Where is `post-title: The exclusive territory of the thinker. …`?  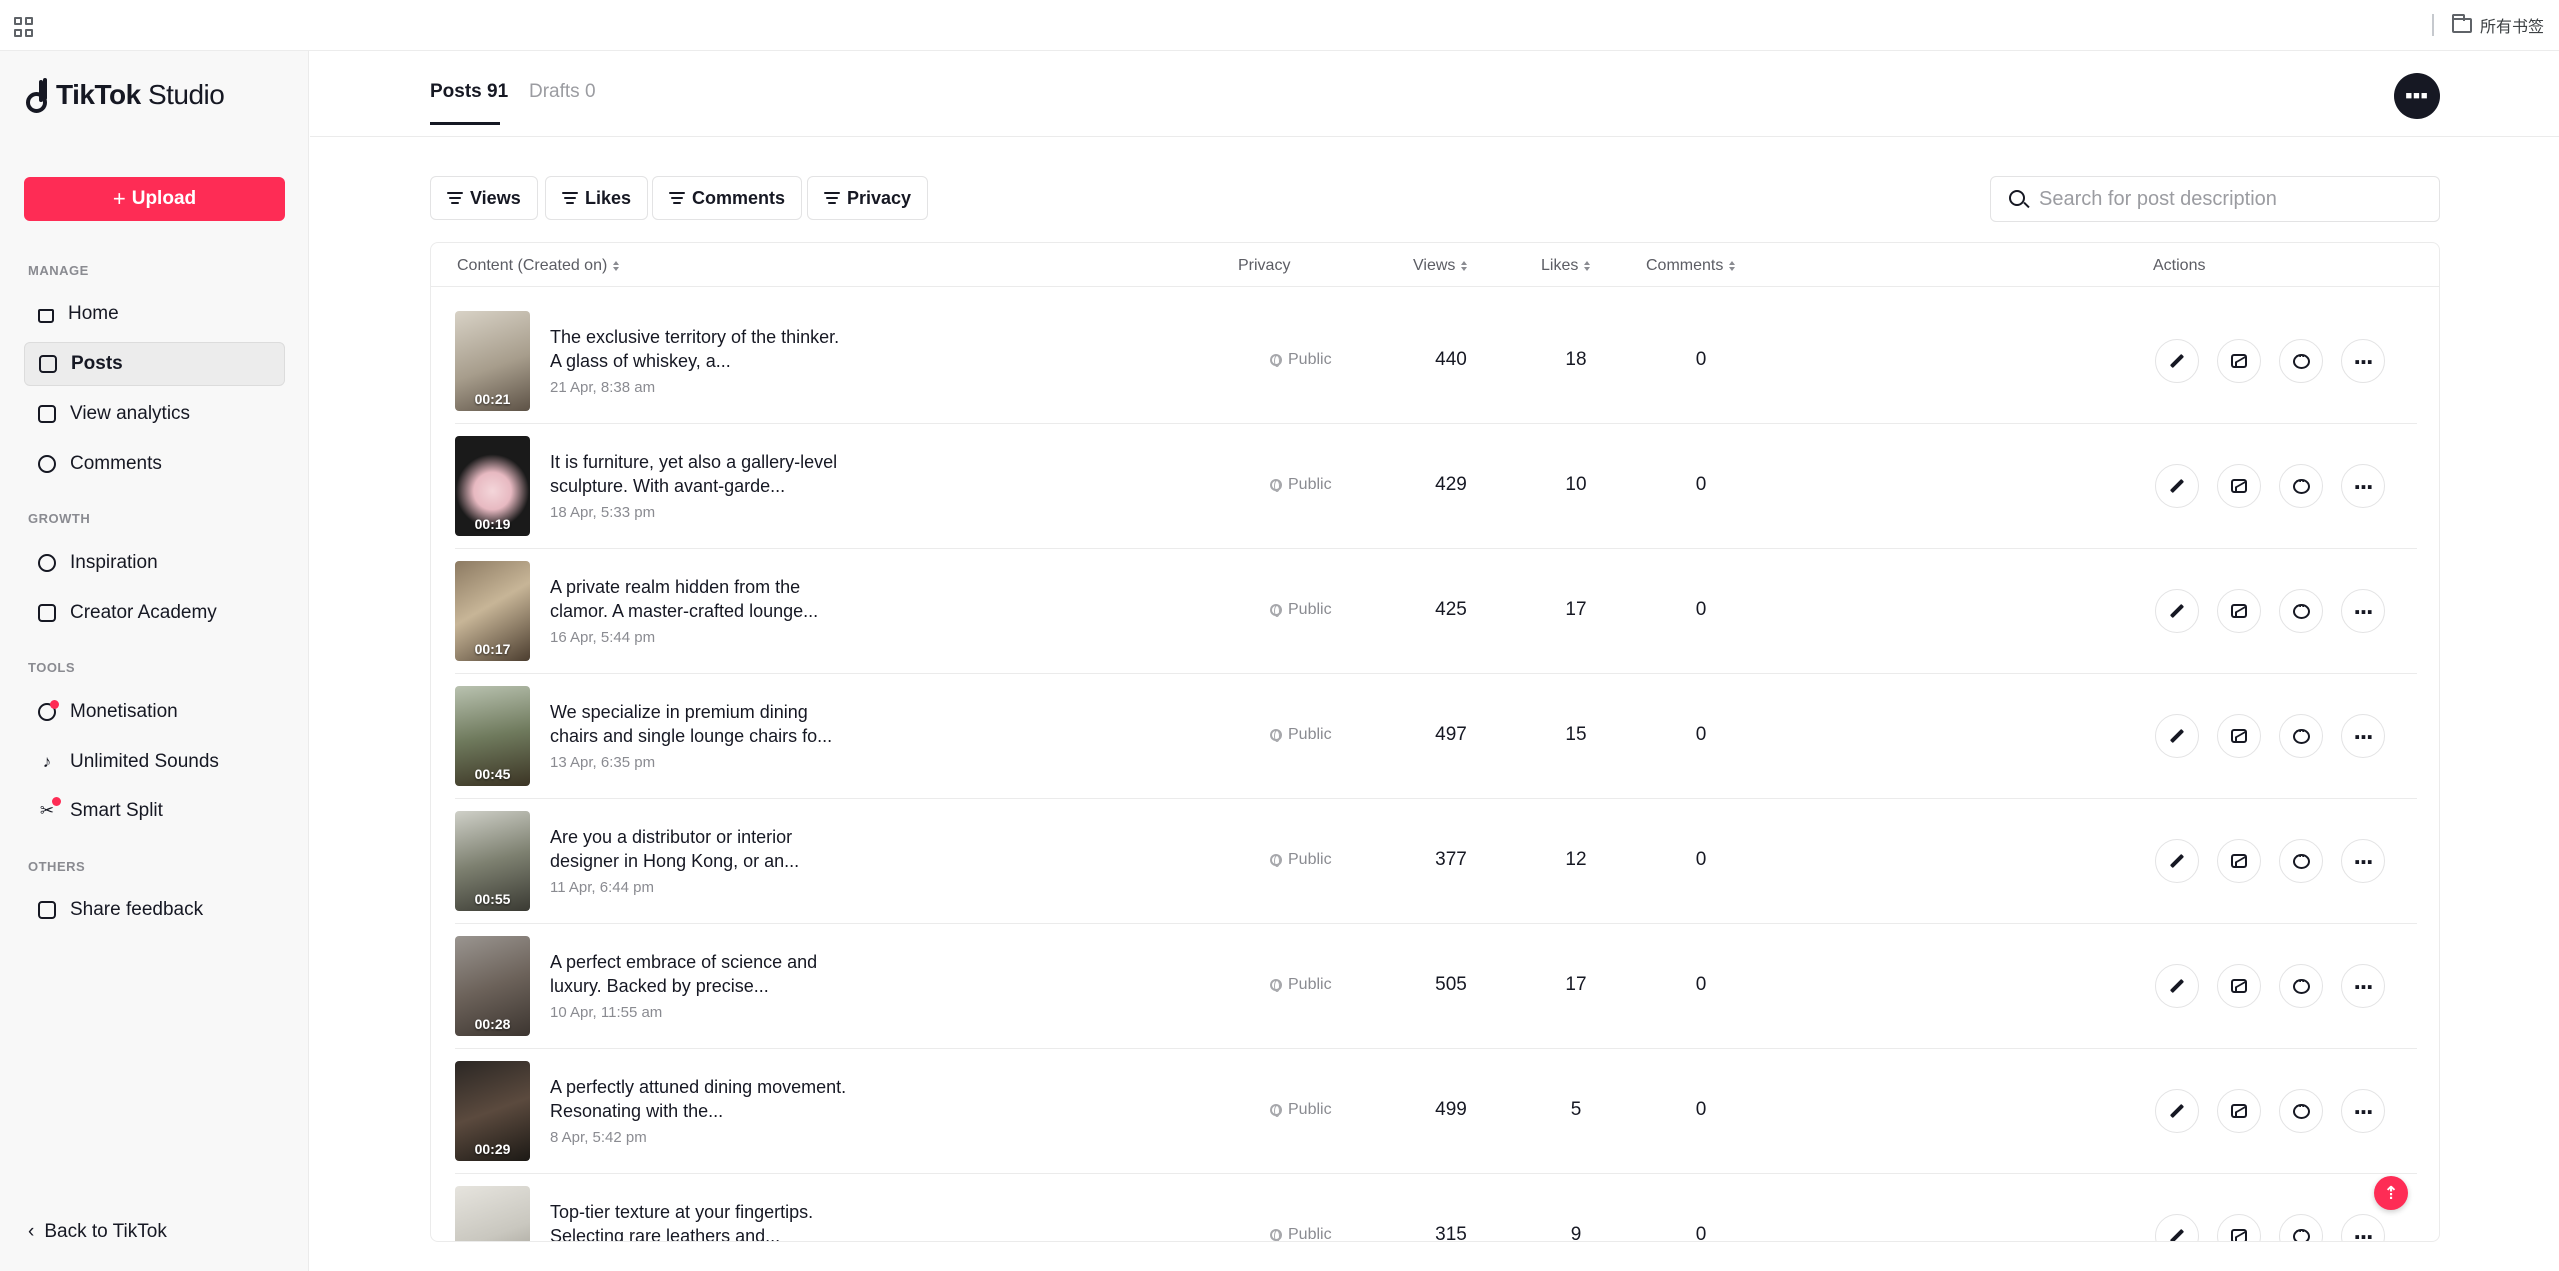
post-title: The exclusive territory of the thinker. … is located at coordinates (700, 349).